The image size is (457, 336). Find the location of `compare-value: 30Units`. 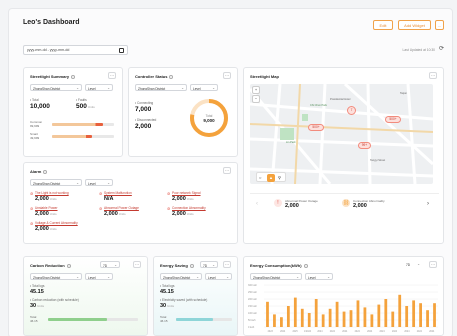

compare-value: 30Units is located at coordinates (37, 306).